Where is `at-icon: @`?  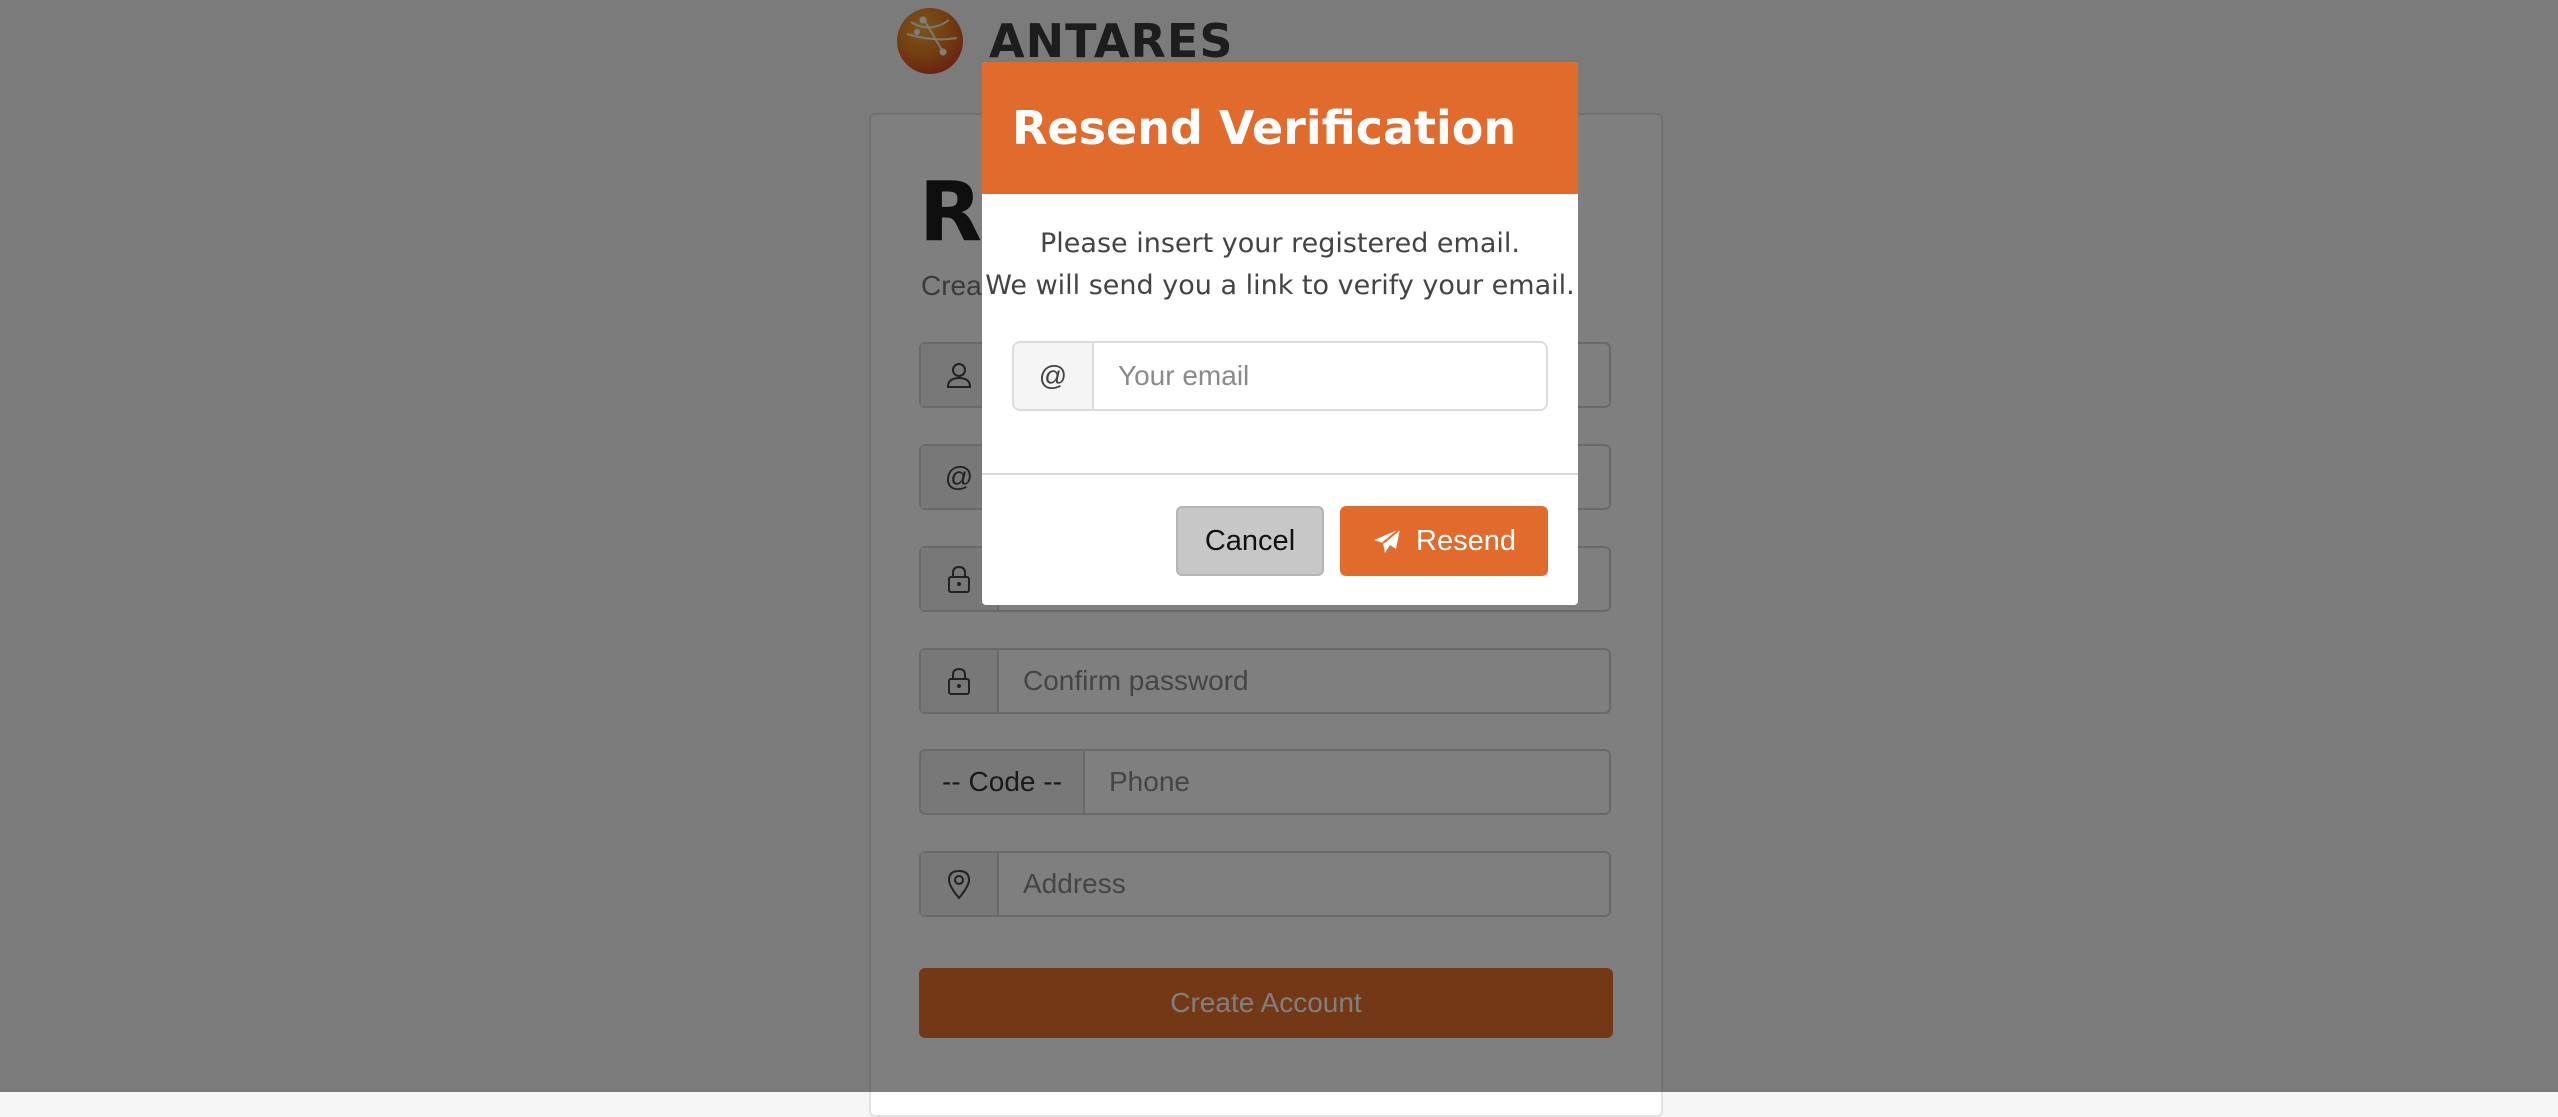
at-icon: @ is located at coordinates (1054, 376).